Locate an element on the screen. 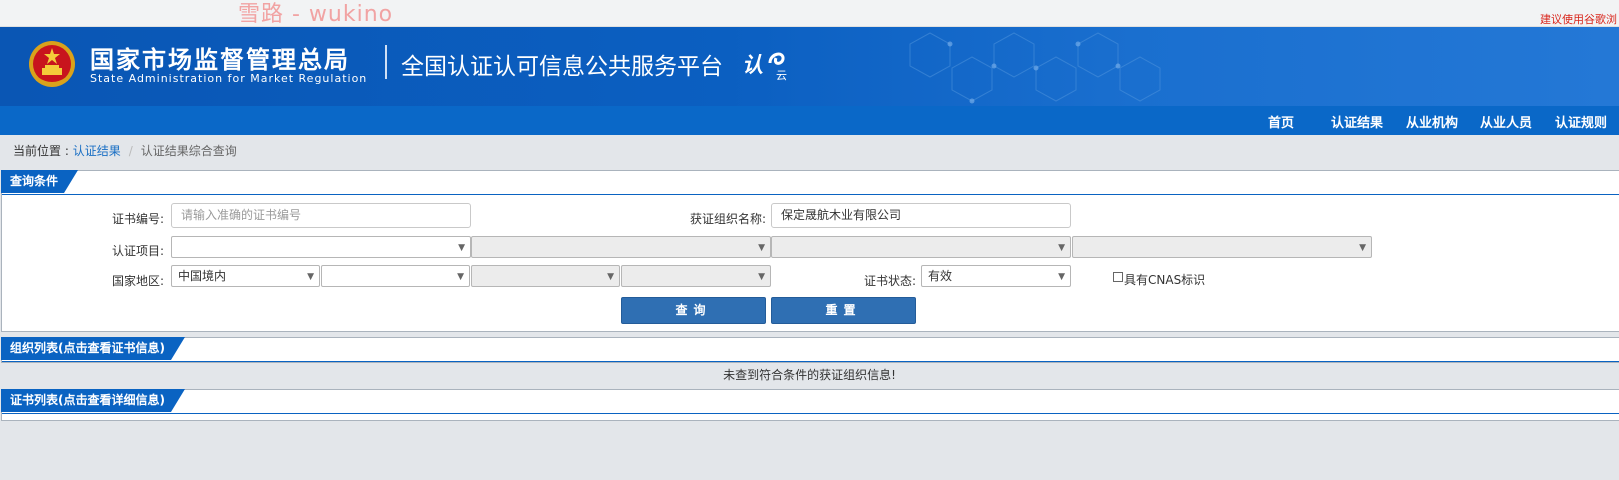 The image size is (1619, 480). cert-list-panel: 证书列表(点击查看详细信息) is located at coordinates (810, 405).